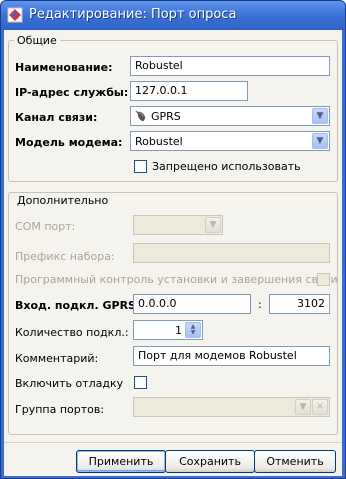 The image size is (346, 479). I want to click on gprs-ip-input: 0.0.0.0, so click(192, 304).